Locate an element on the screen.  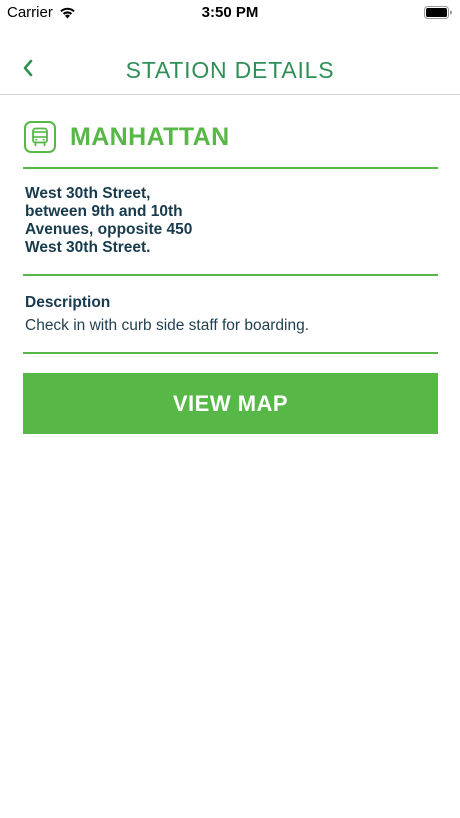
address-line: West 30th Street. is located at coordinates (88, 247).